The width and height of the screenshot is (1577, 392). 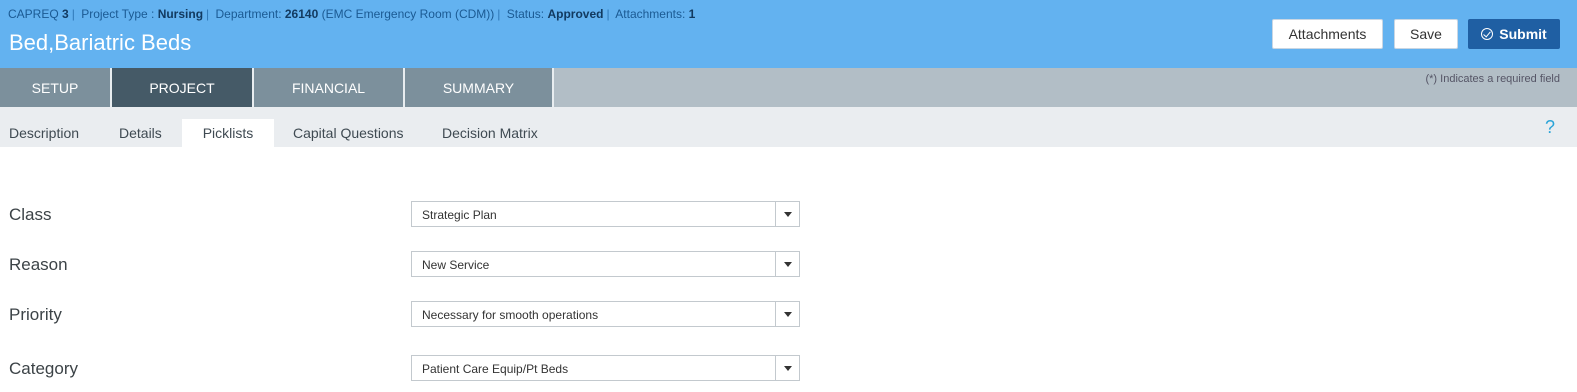 I want to click on required-field-note: (*) Indicates a required field, so click(x=1492, y=79).